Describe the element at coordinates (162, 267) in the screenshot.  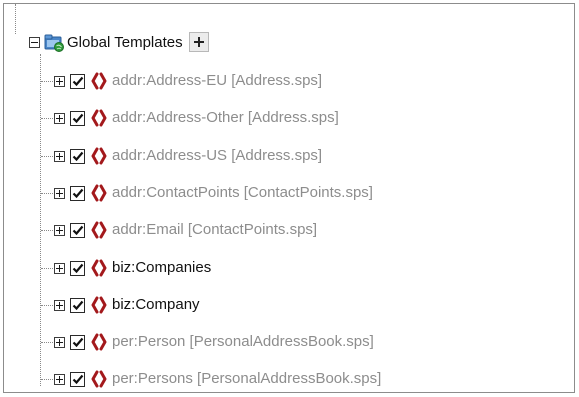
I see `template-item-label: biz:Companies` at that location.